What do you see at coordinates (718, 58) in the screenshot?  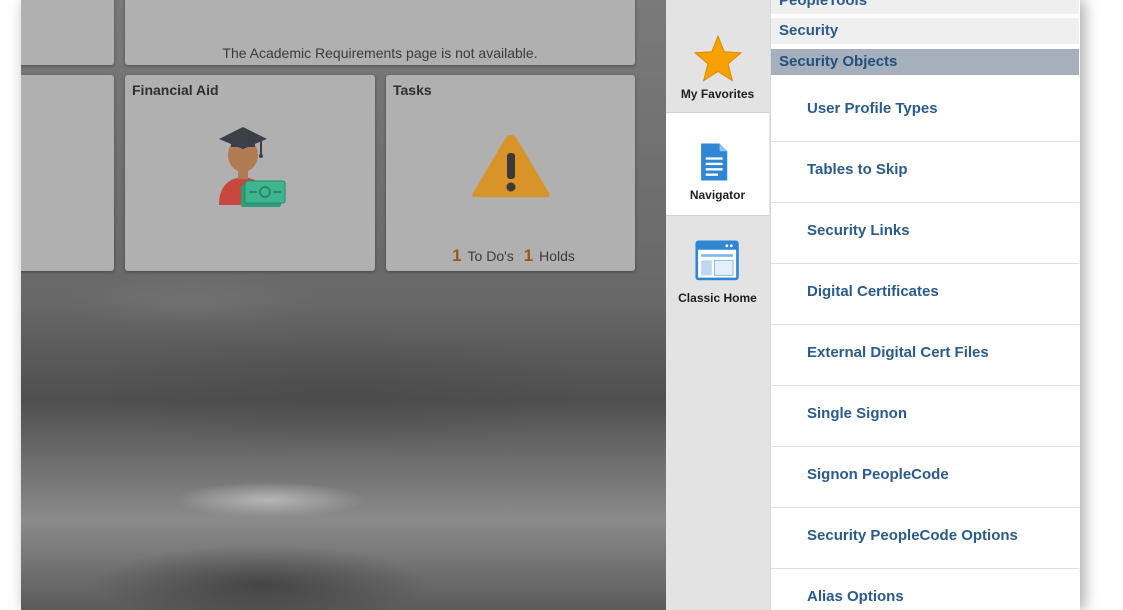 I see `star-icon` at bounding box center [718, 58].